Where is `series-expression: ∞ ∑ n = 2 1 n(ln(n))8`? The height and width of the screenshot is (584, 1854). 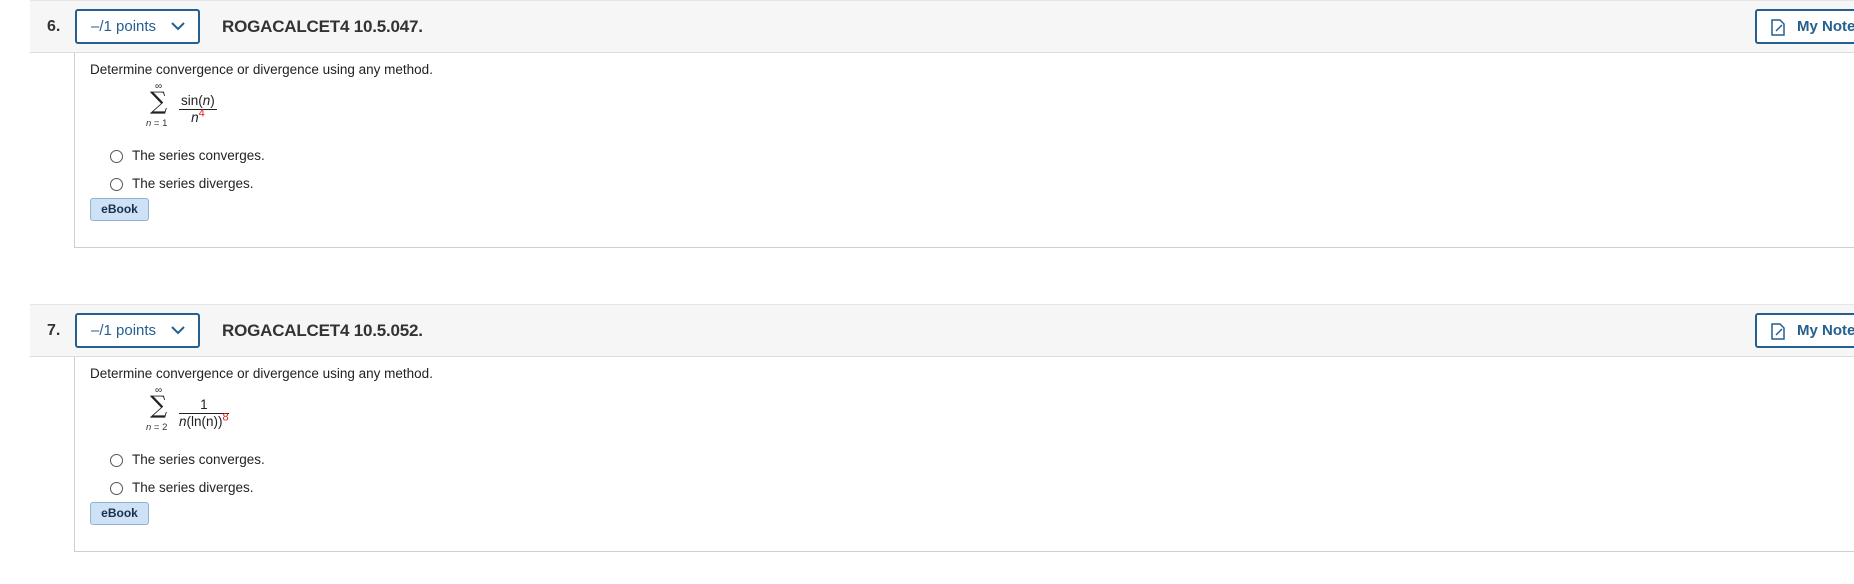 series-expression: ∞ ∑ n = 2 1 n(ln(n))8 is located at coordinates (236, 410).